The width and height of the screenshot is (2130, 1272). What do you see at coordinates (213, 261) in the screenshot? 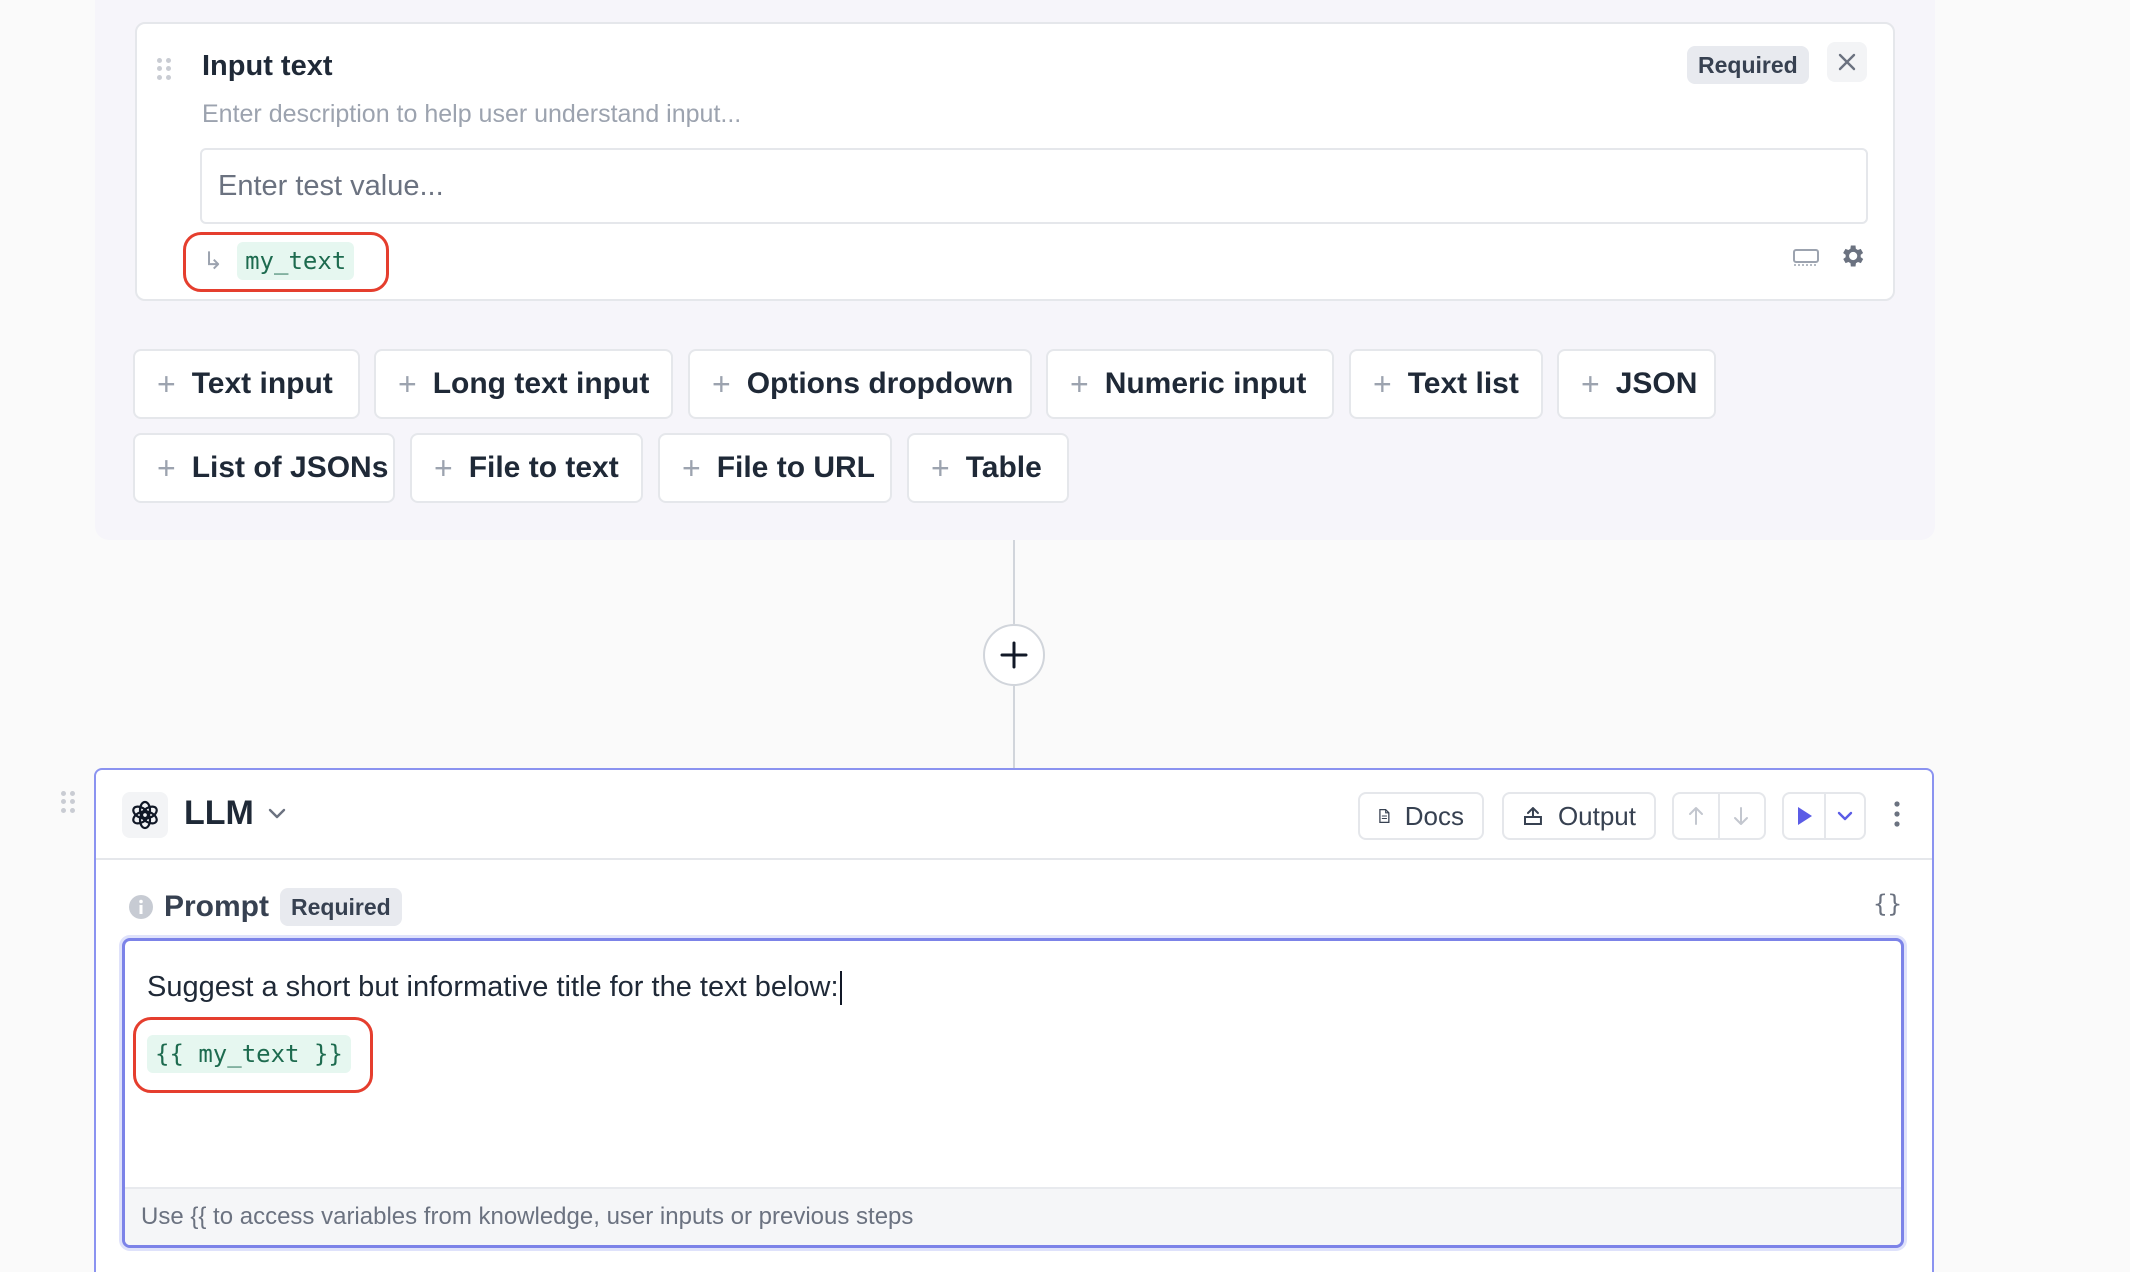
I see `arrow-return-icon: ↳` at bounding box center [213, 261].